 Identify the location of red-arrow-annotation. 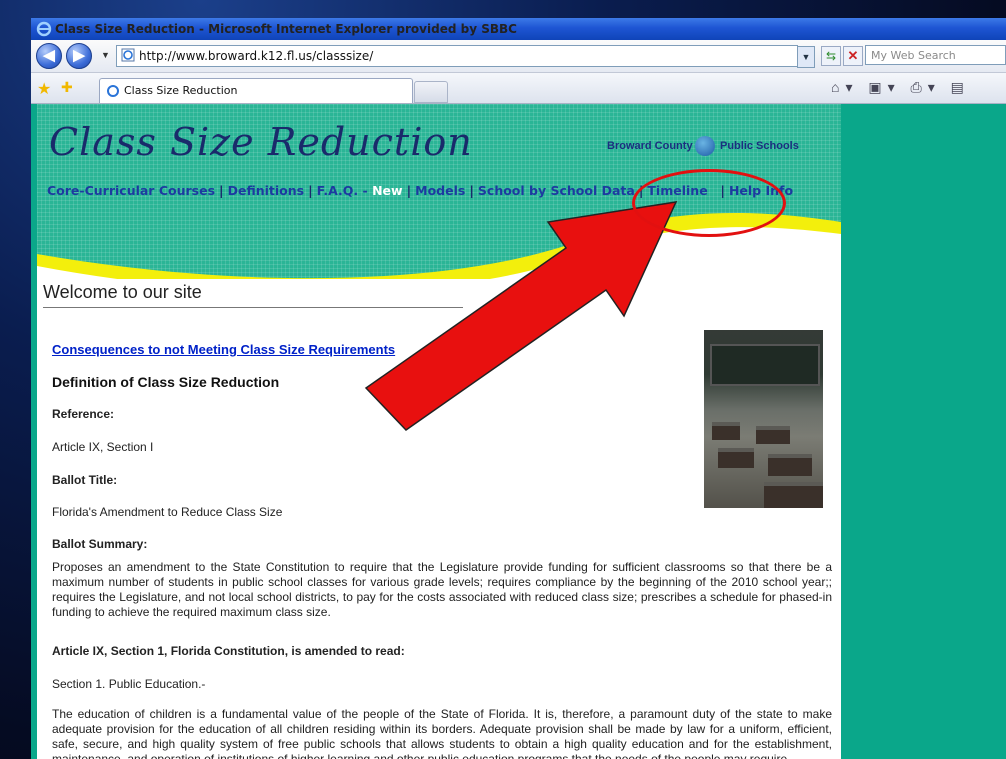
(521, 316).